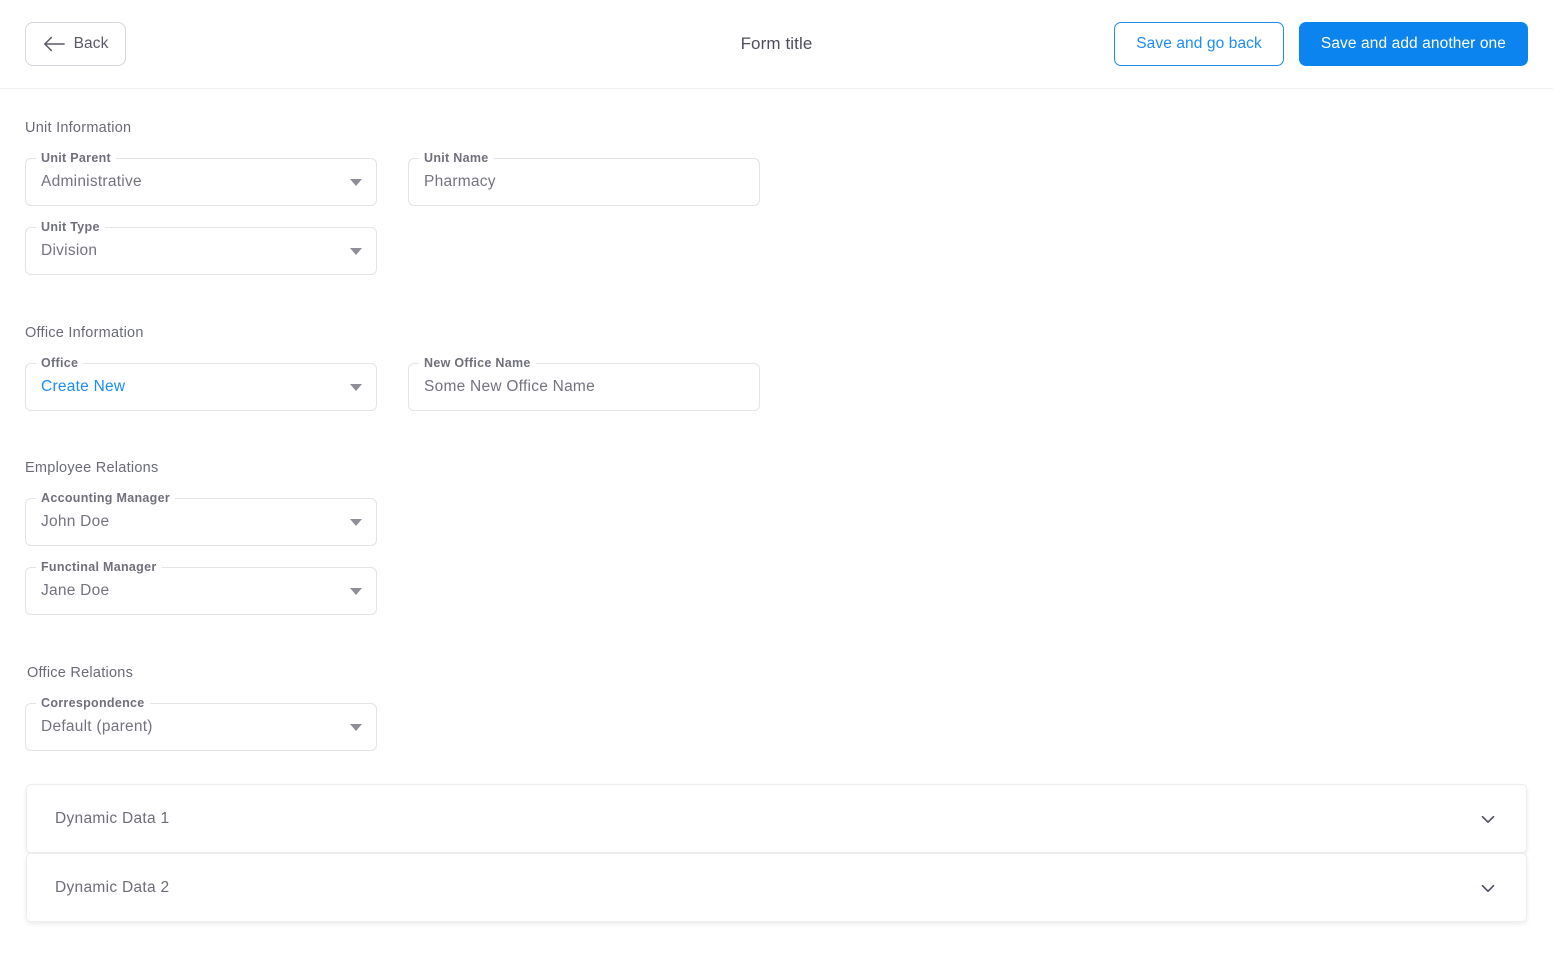  Describe the element at coordinates (1413, 44) in the screenshot. I see `save-and-add-another-button: Save and add another one` at that location.